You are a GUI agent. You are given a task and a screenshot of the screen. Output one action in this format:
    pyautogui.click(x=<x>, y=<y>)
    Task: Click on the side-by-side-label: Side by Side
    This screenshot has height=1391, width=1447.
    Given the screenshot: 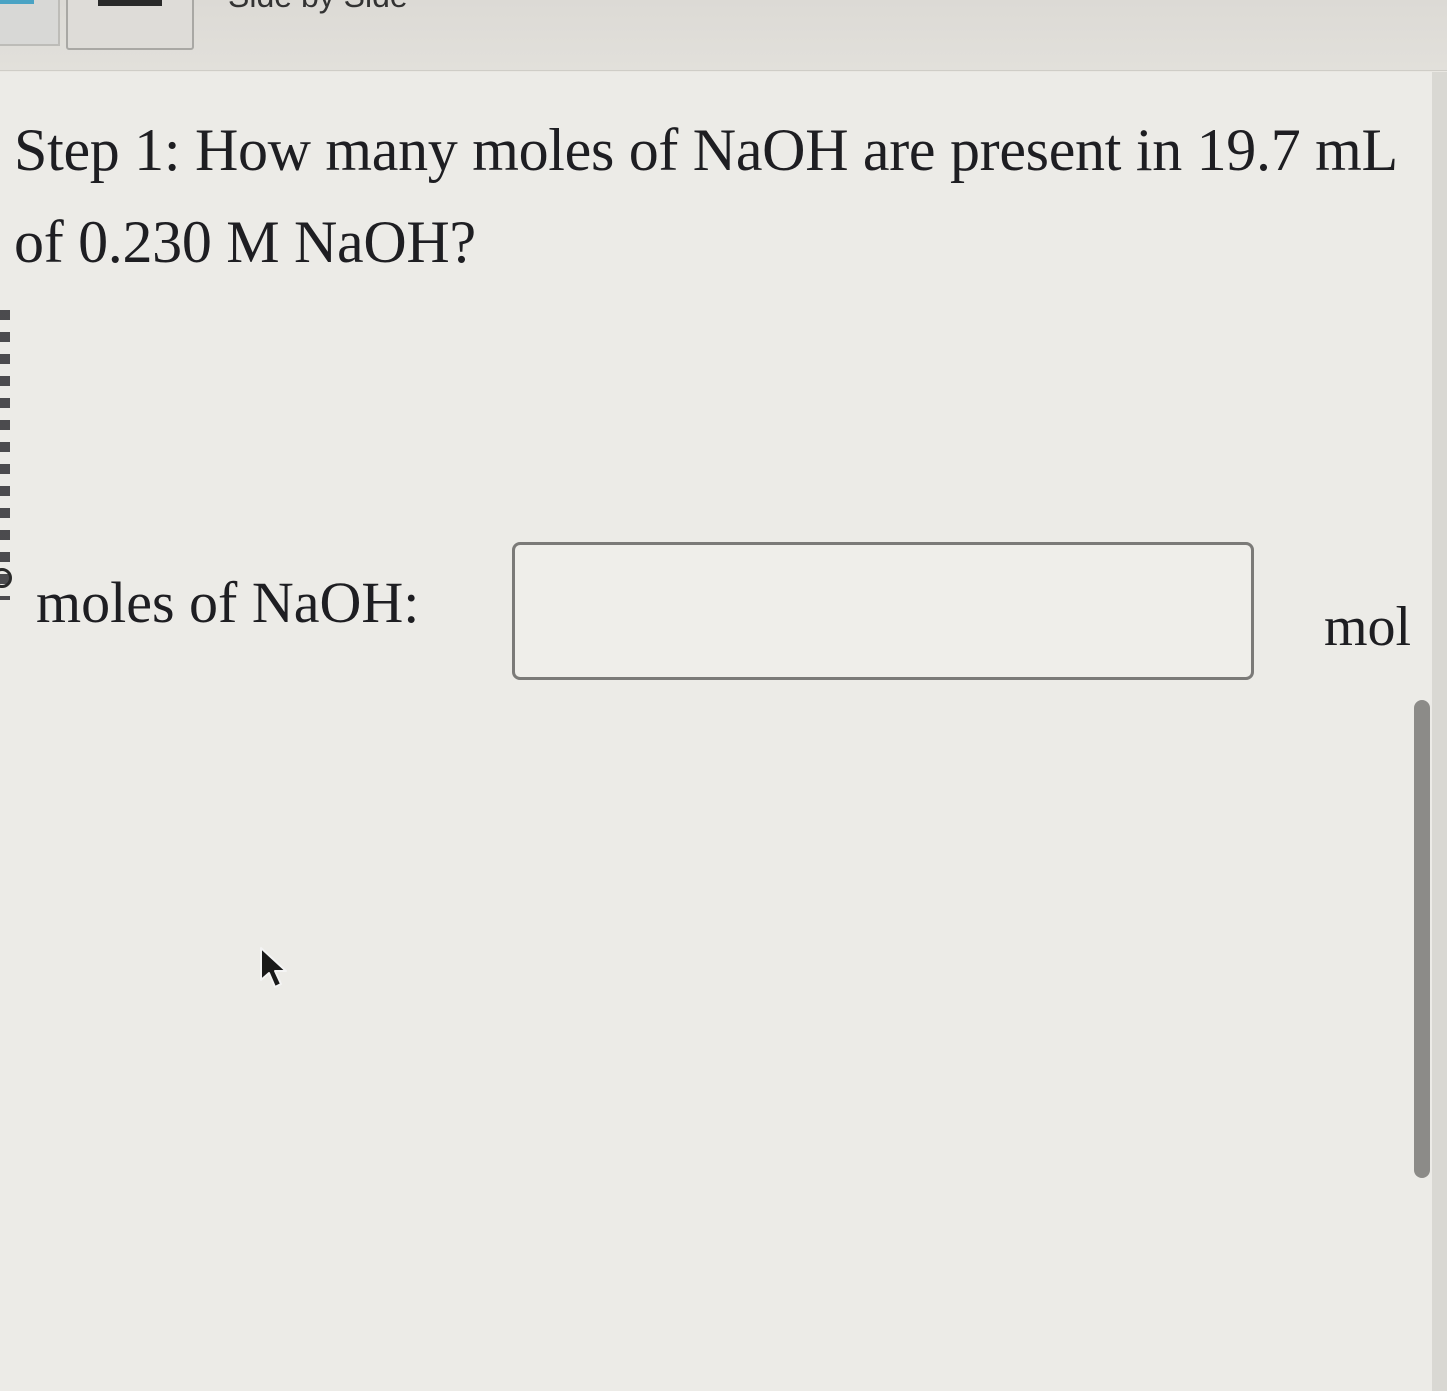 What is the action you would take?
    pyautogui.click(x=318, y=7)
    